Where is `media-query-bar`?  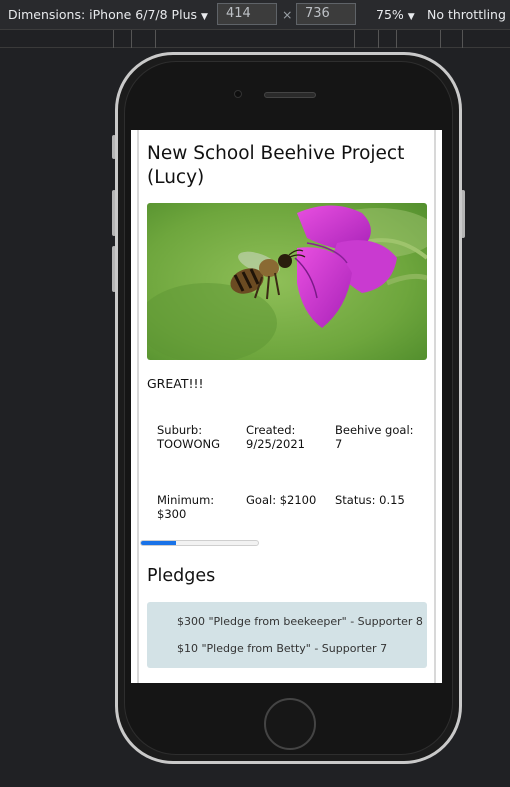 media-query-bar is located at coordinates (255, 39).